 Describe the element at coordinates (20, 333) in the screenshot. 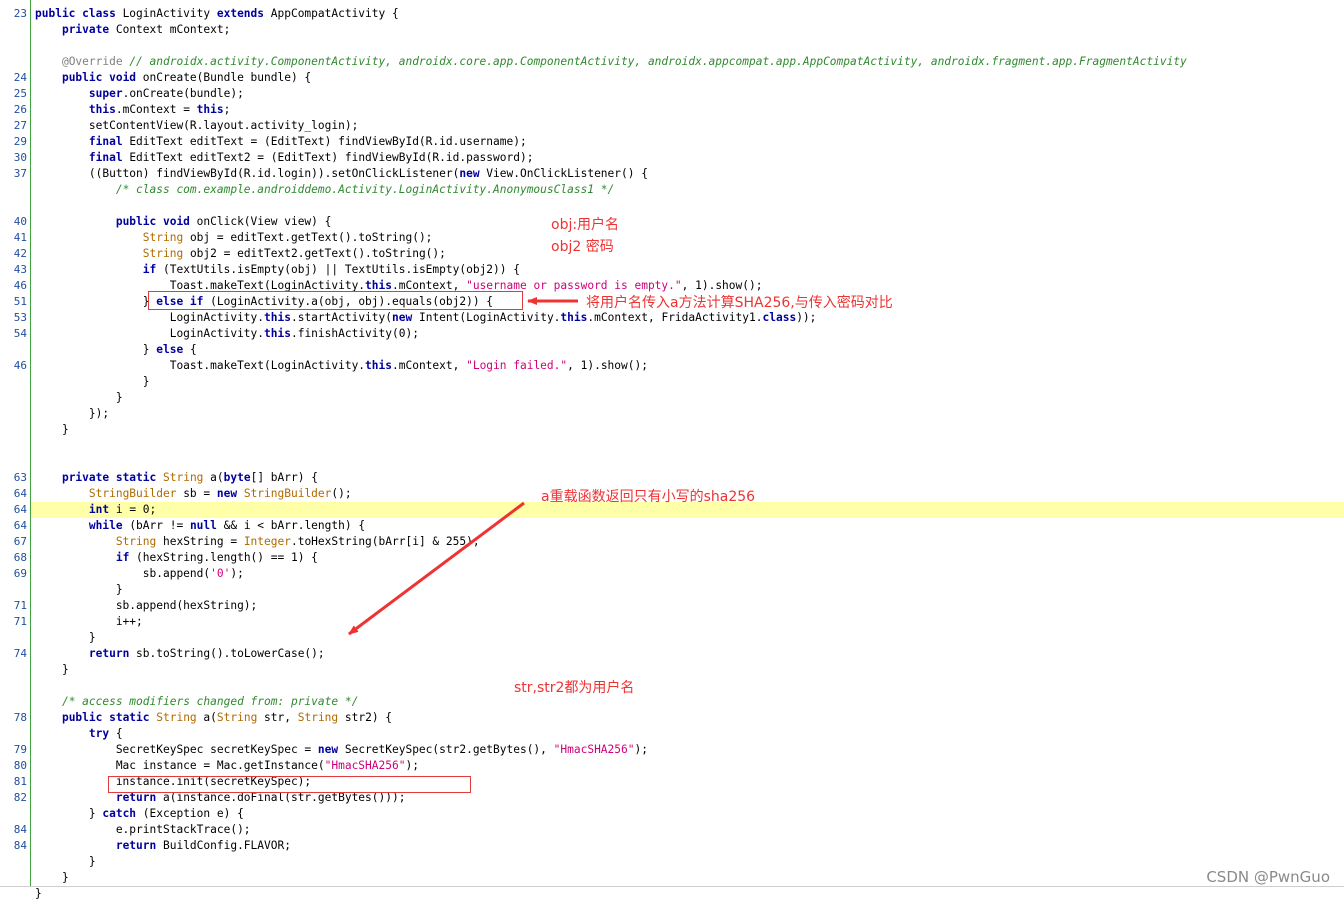

I see `line-number: 54` at that location.